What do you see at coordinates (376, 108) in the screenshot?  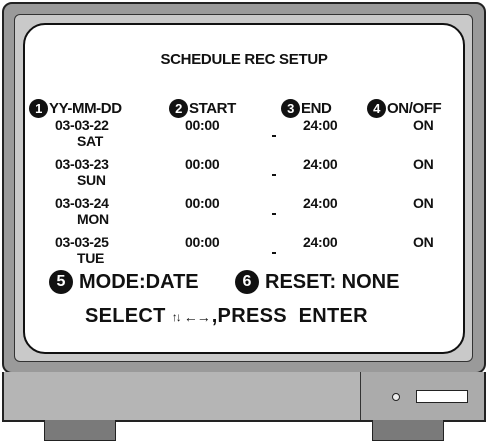 I see `marker-4-icon: 4` at bounding box center [376, 108].